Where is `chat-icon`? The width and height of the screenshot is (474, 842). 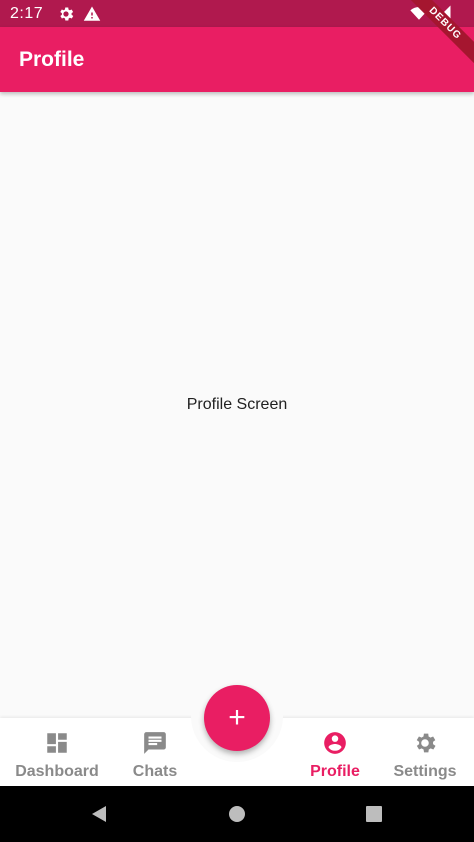
chat-icon is located at coordinates (155, 746).